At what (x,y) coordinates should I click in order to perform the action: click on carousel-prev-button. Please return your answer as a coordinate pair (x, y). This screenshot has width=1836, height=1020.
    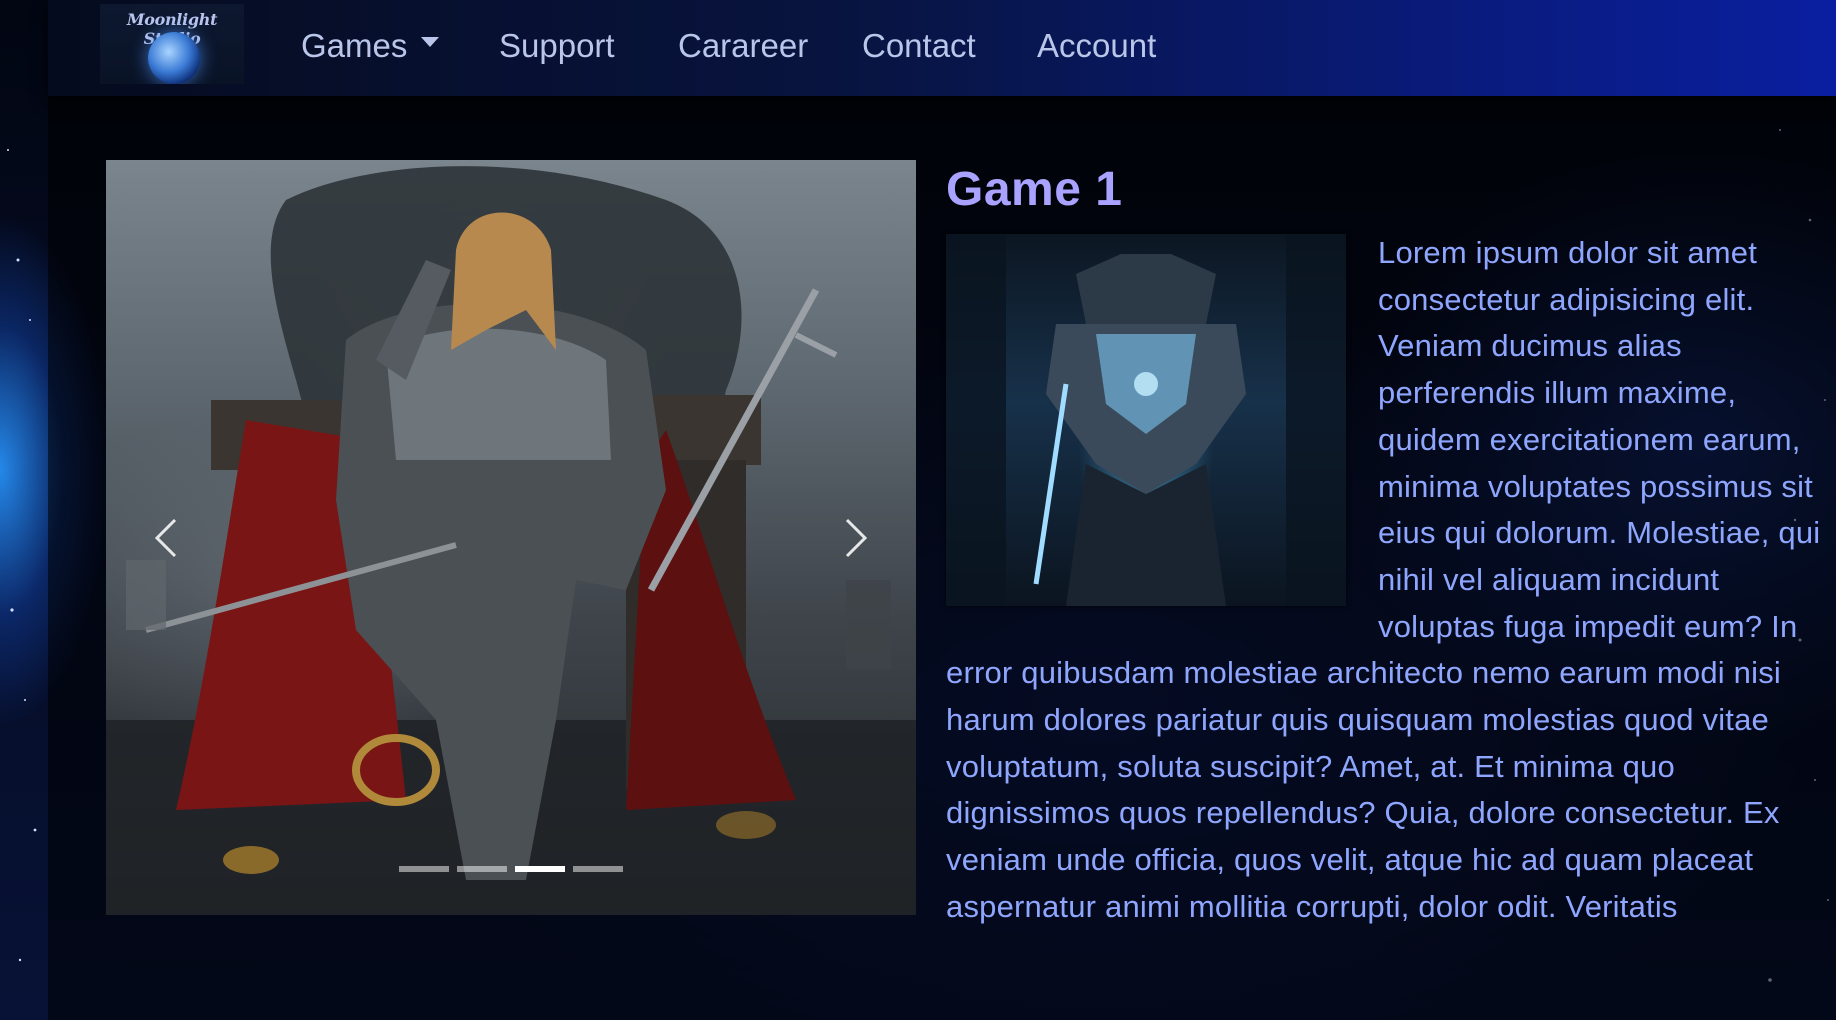
    Looking at the image, I should click on (166, 537).